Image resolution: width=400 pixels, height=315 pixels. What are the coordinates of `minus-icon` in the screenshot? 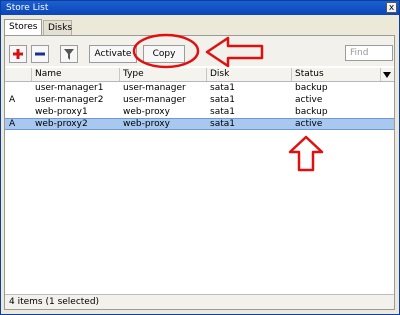 It's located at (40, 54).